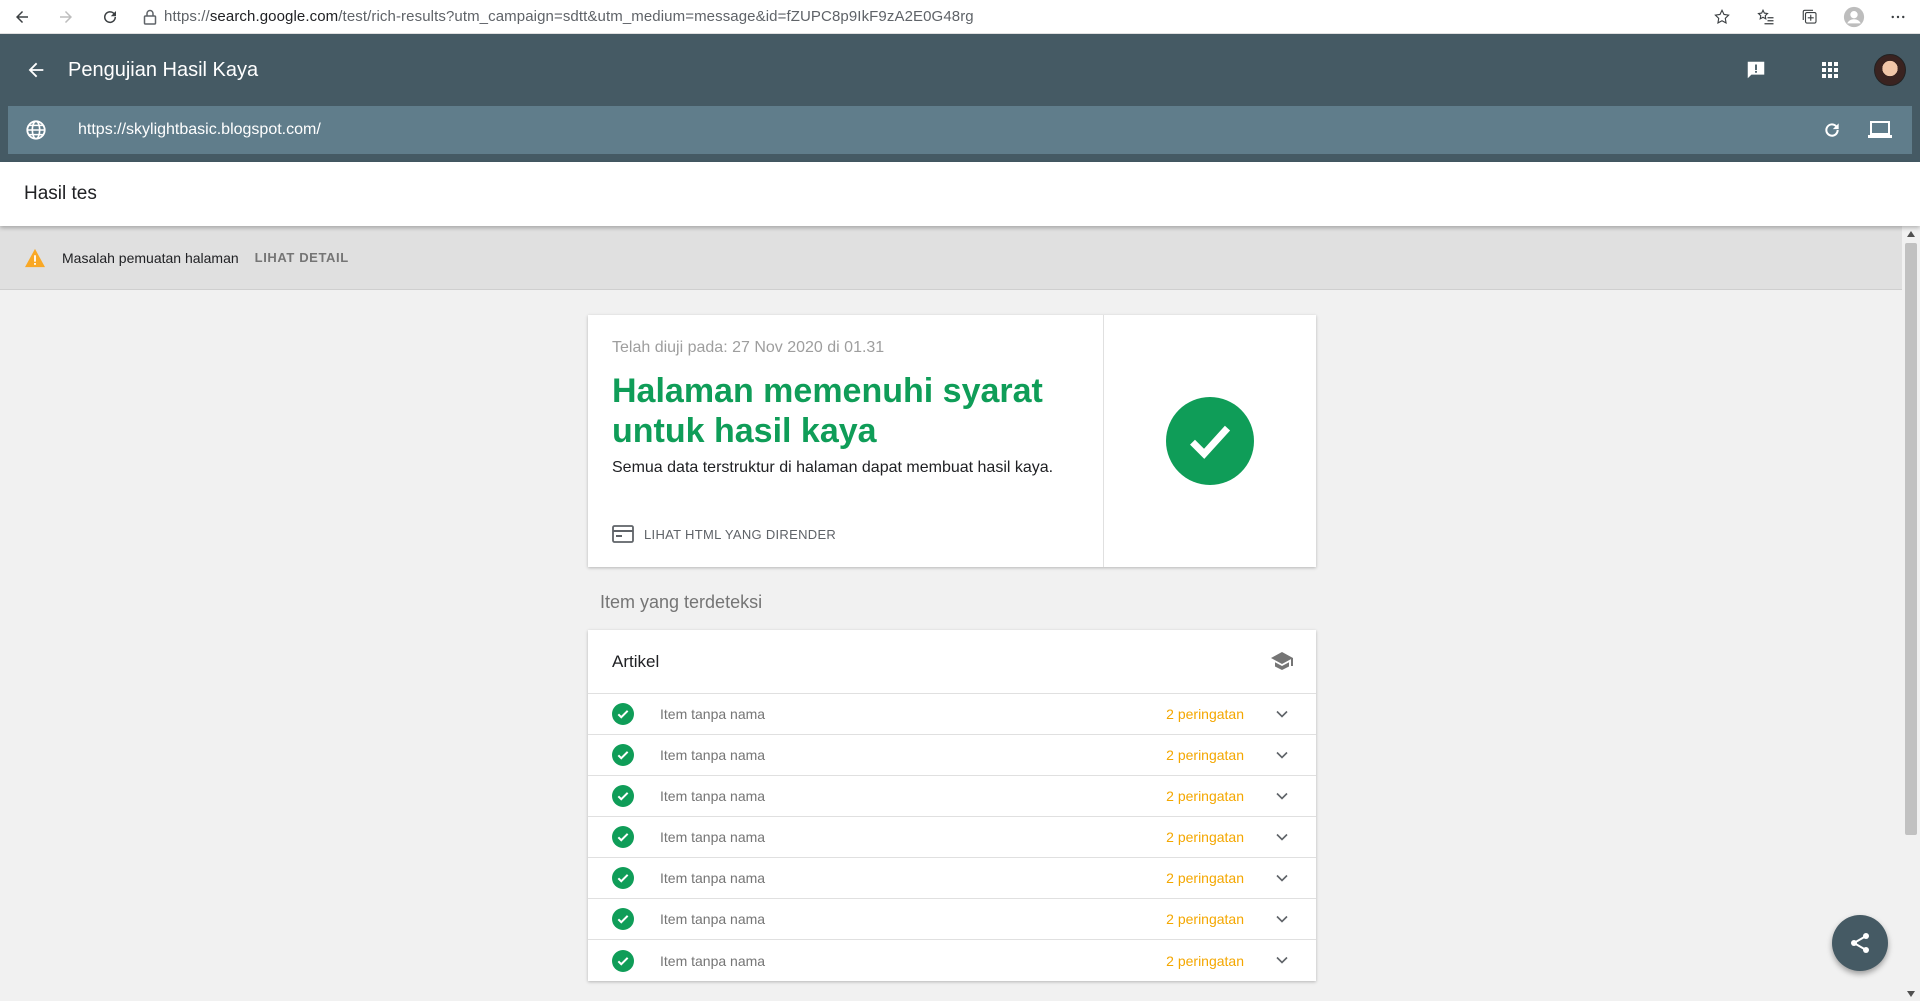 This screenshot has height=1001, width=1920. What do you see at coordinates (636, 661) in the screenshot?
I see `group-title: Artikel` at bounding box center [636, 661].